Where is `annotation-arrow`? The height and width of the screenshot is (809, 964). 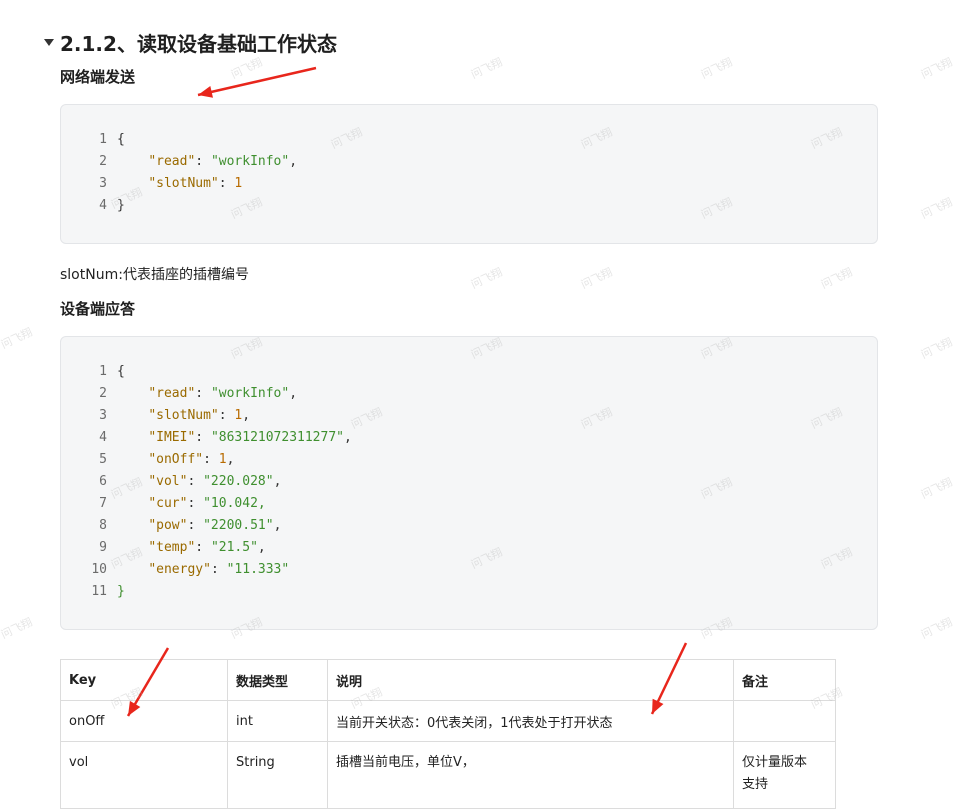 annotation-arrow is located at coordinates (257, 81).